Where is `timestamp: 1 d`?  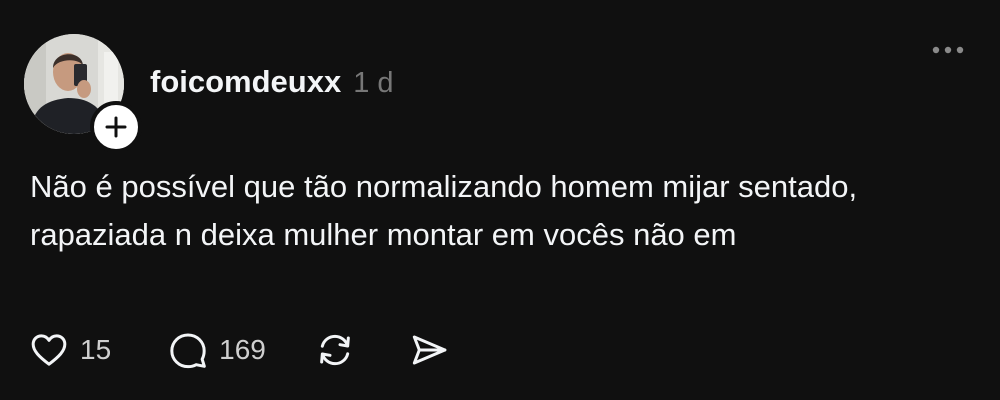 timestamp: 1 d is located at coordinates (373, 83).